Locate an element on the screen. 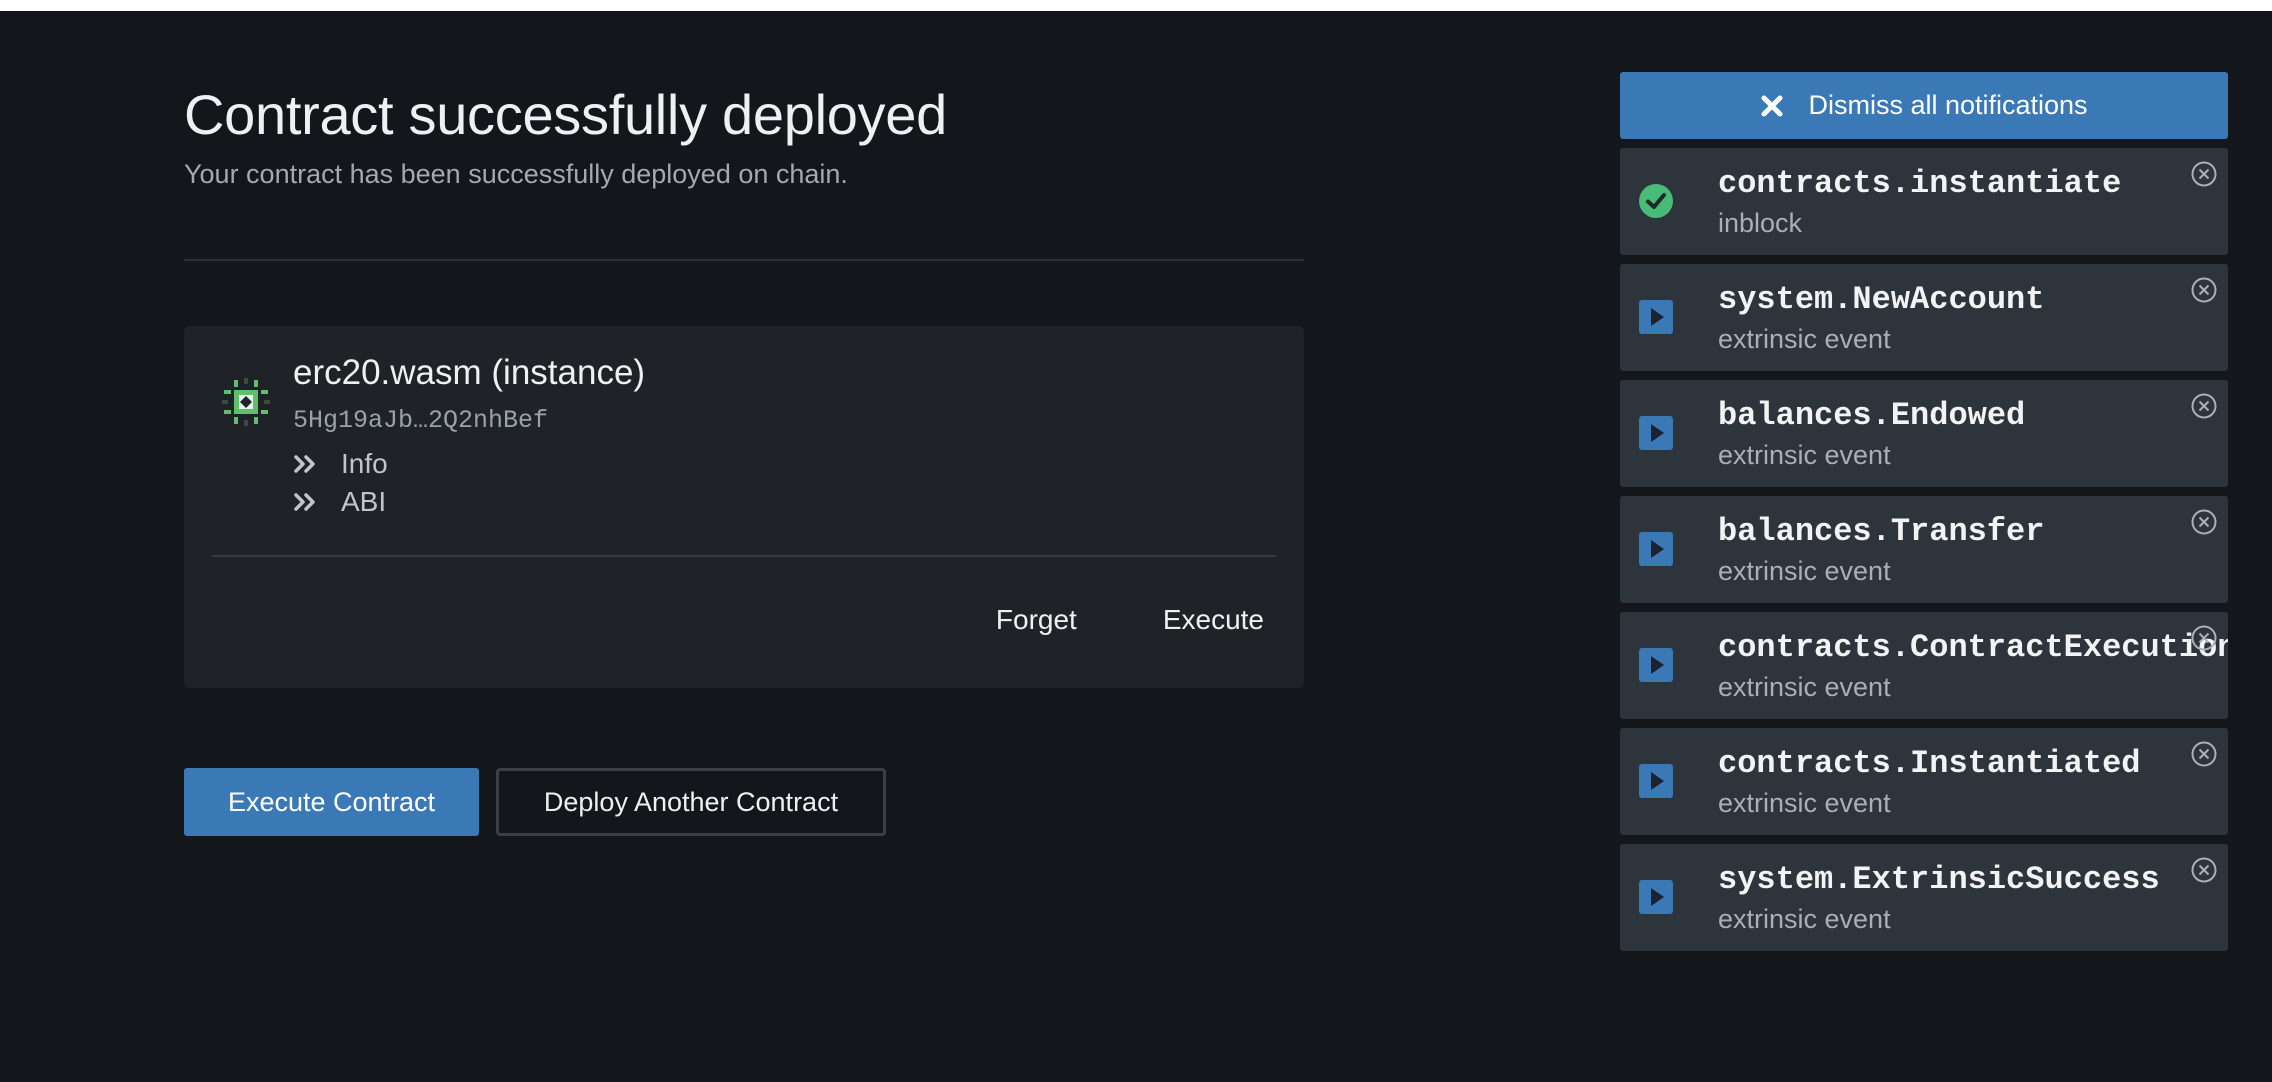 The image size is (2272, 1082). notification-item: contracts.Instantiated extrinsic event is located at coordinates (1924, 781).